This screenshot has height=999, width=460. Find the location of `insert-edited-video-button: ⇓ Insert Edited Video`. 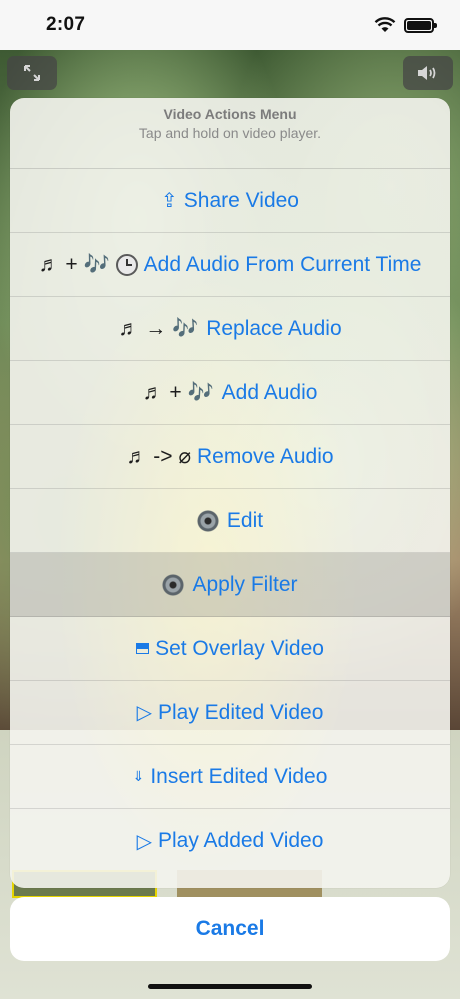

insert-edited-video-button: ⇓ Insert Edited Video is located at coordinates (230, 777).